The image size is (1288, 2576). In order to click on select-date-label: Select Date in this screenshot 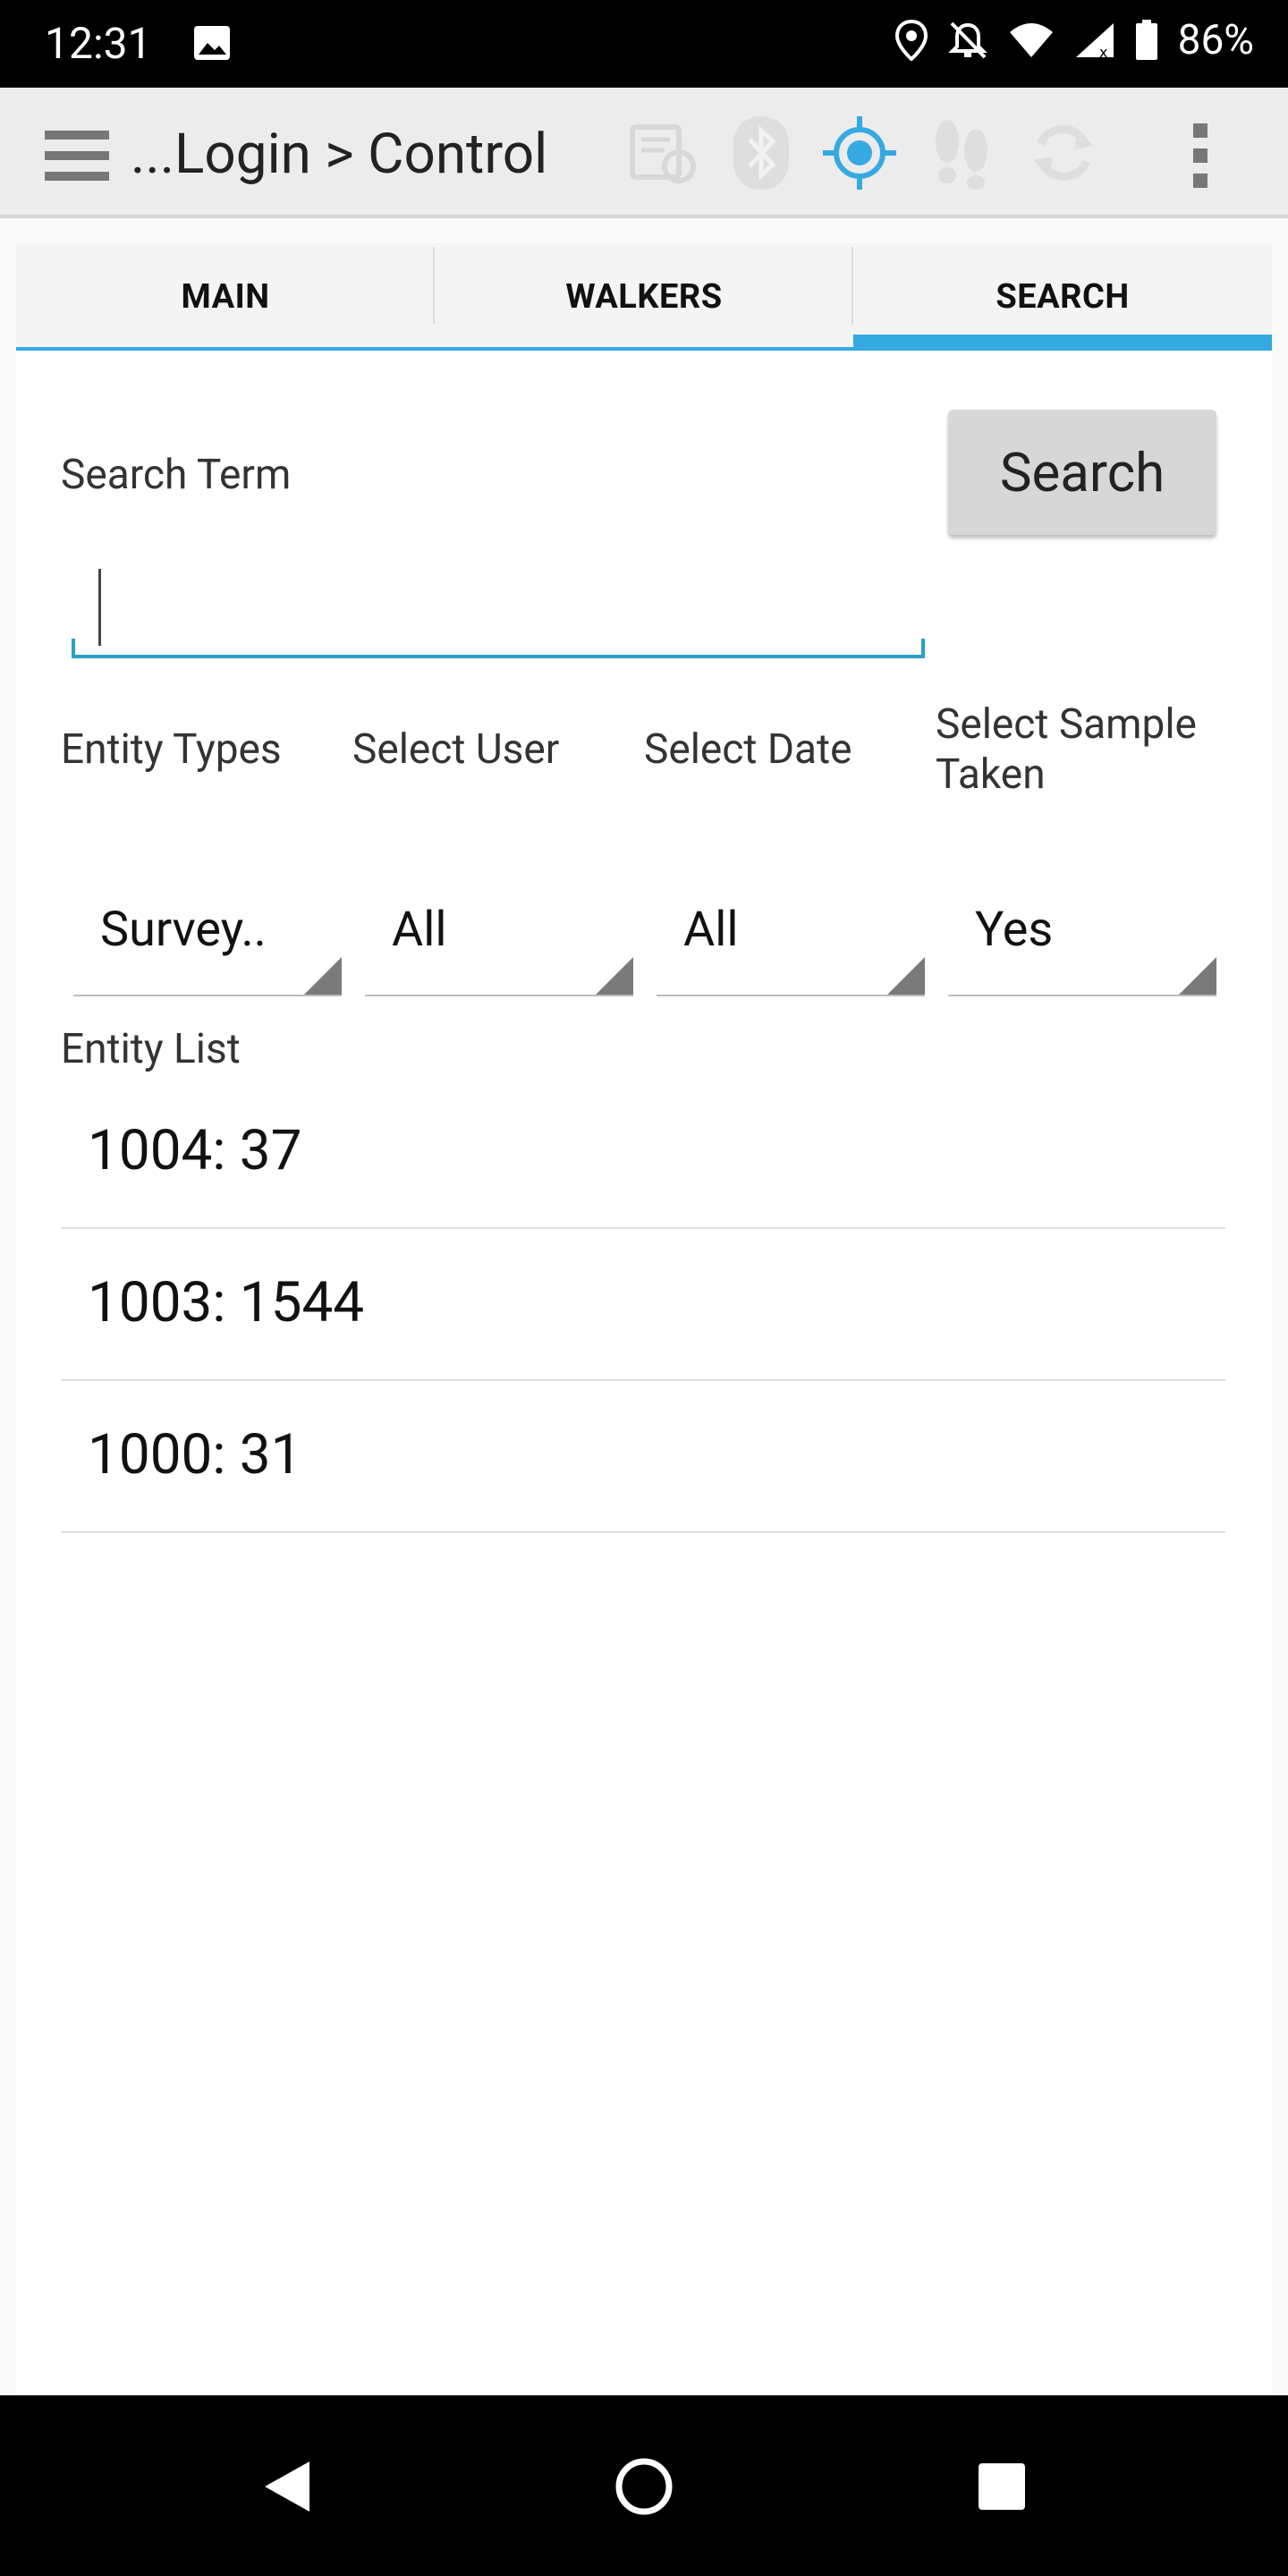, I will do `click(748, 749)`.